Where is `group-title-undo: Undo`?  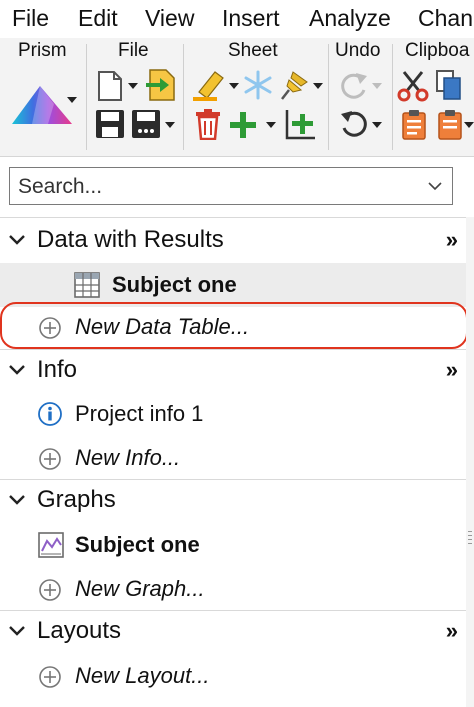
group-title-undo: Undo is located at coordinates (358, 50).